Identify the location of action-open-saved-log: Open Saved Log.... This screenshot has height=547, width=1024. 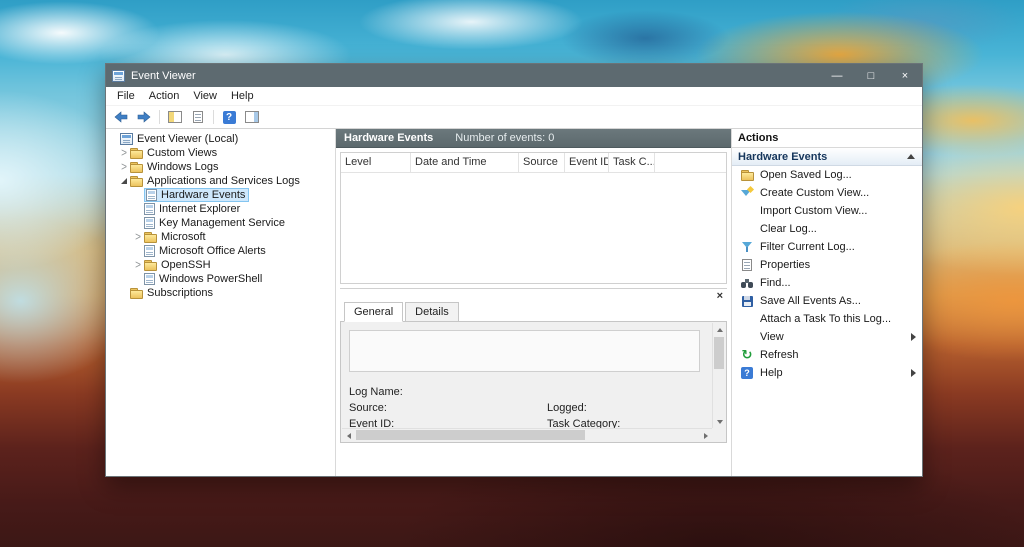
(827, 175).